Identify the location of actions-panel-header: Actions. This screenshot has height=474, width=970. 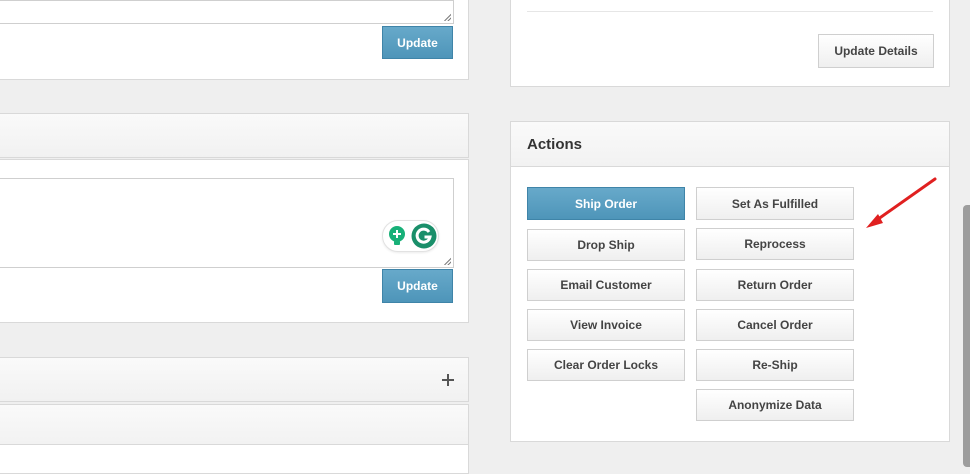
(730, 144).